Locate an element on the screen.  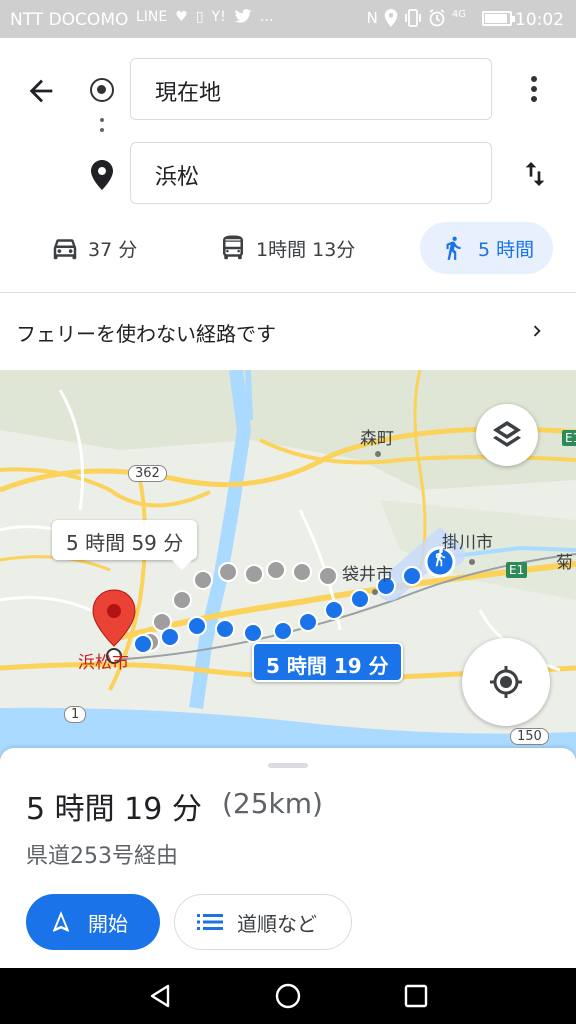
map-layers-button is located at coordinates (507, 435).